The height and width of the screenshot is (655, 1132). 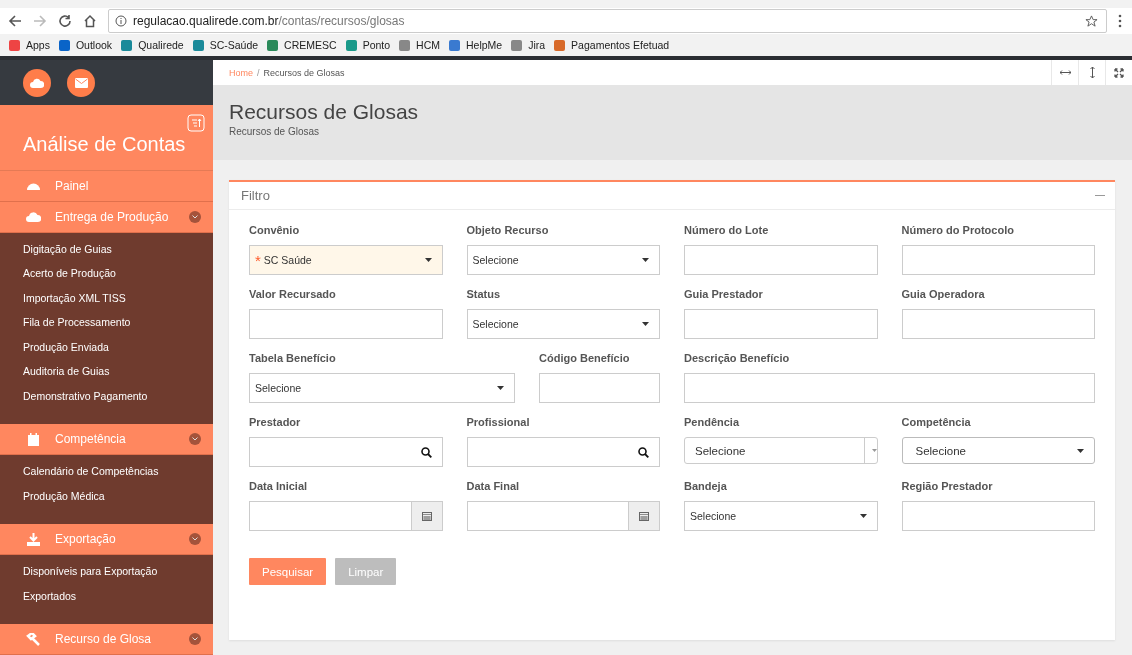 What do you see at coordinates (475, 45) in the screenshot?
I see `bookmark: HelpMe` at bounding box center [475, 45].